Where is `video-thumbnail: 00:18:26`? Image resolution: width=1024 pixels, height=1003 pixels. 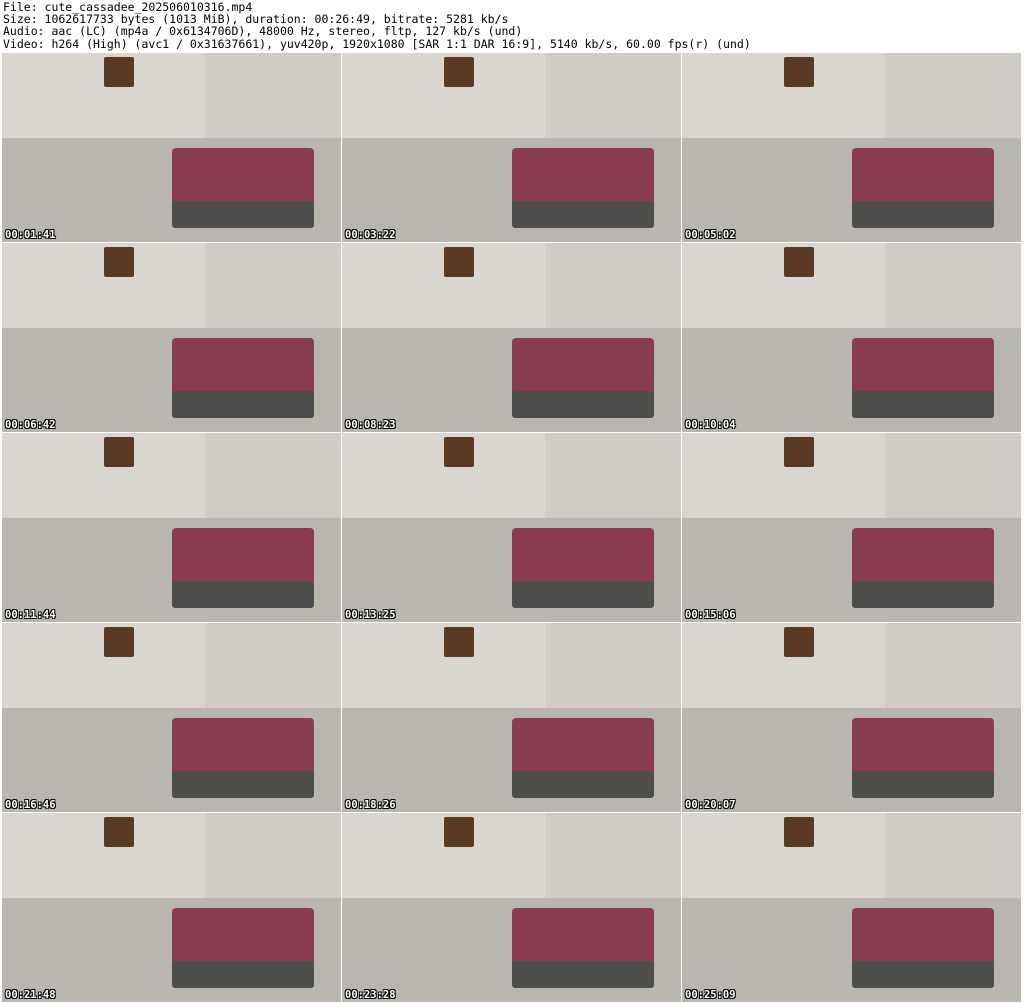
video-thumbnail: 00:18:26 is located at coordinates (511, 717).